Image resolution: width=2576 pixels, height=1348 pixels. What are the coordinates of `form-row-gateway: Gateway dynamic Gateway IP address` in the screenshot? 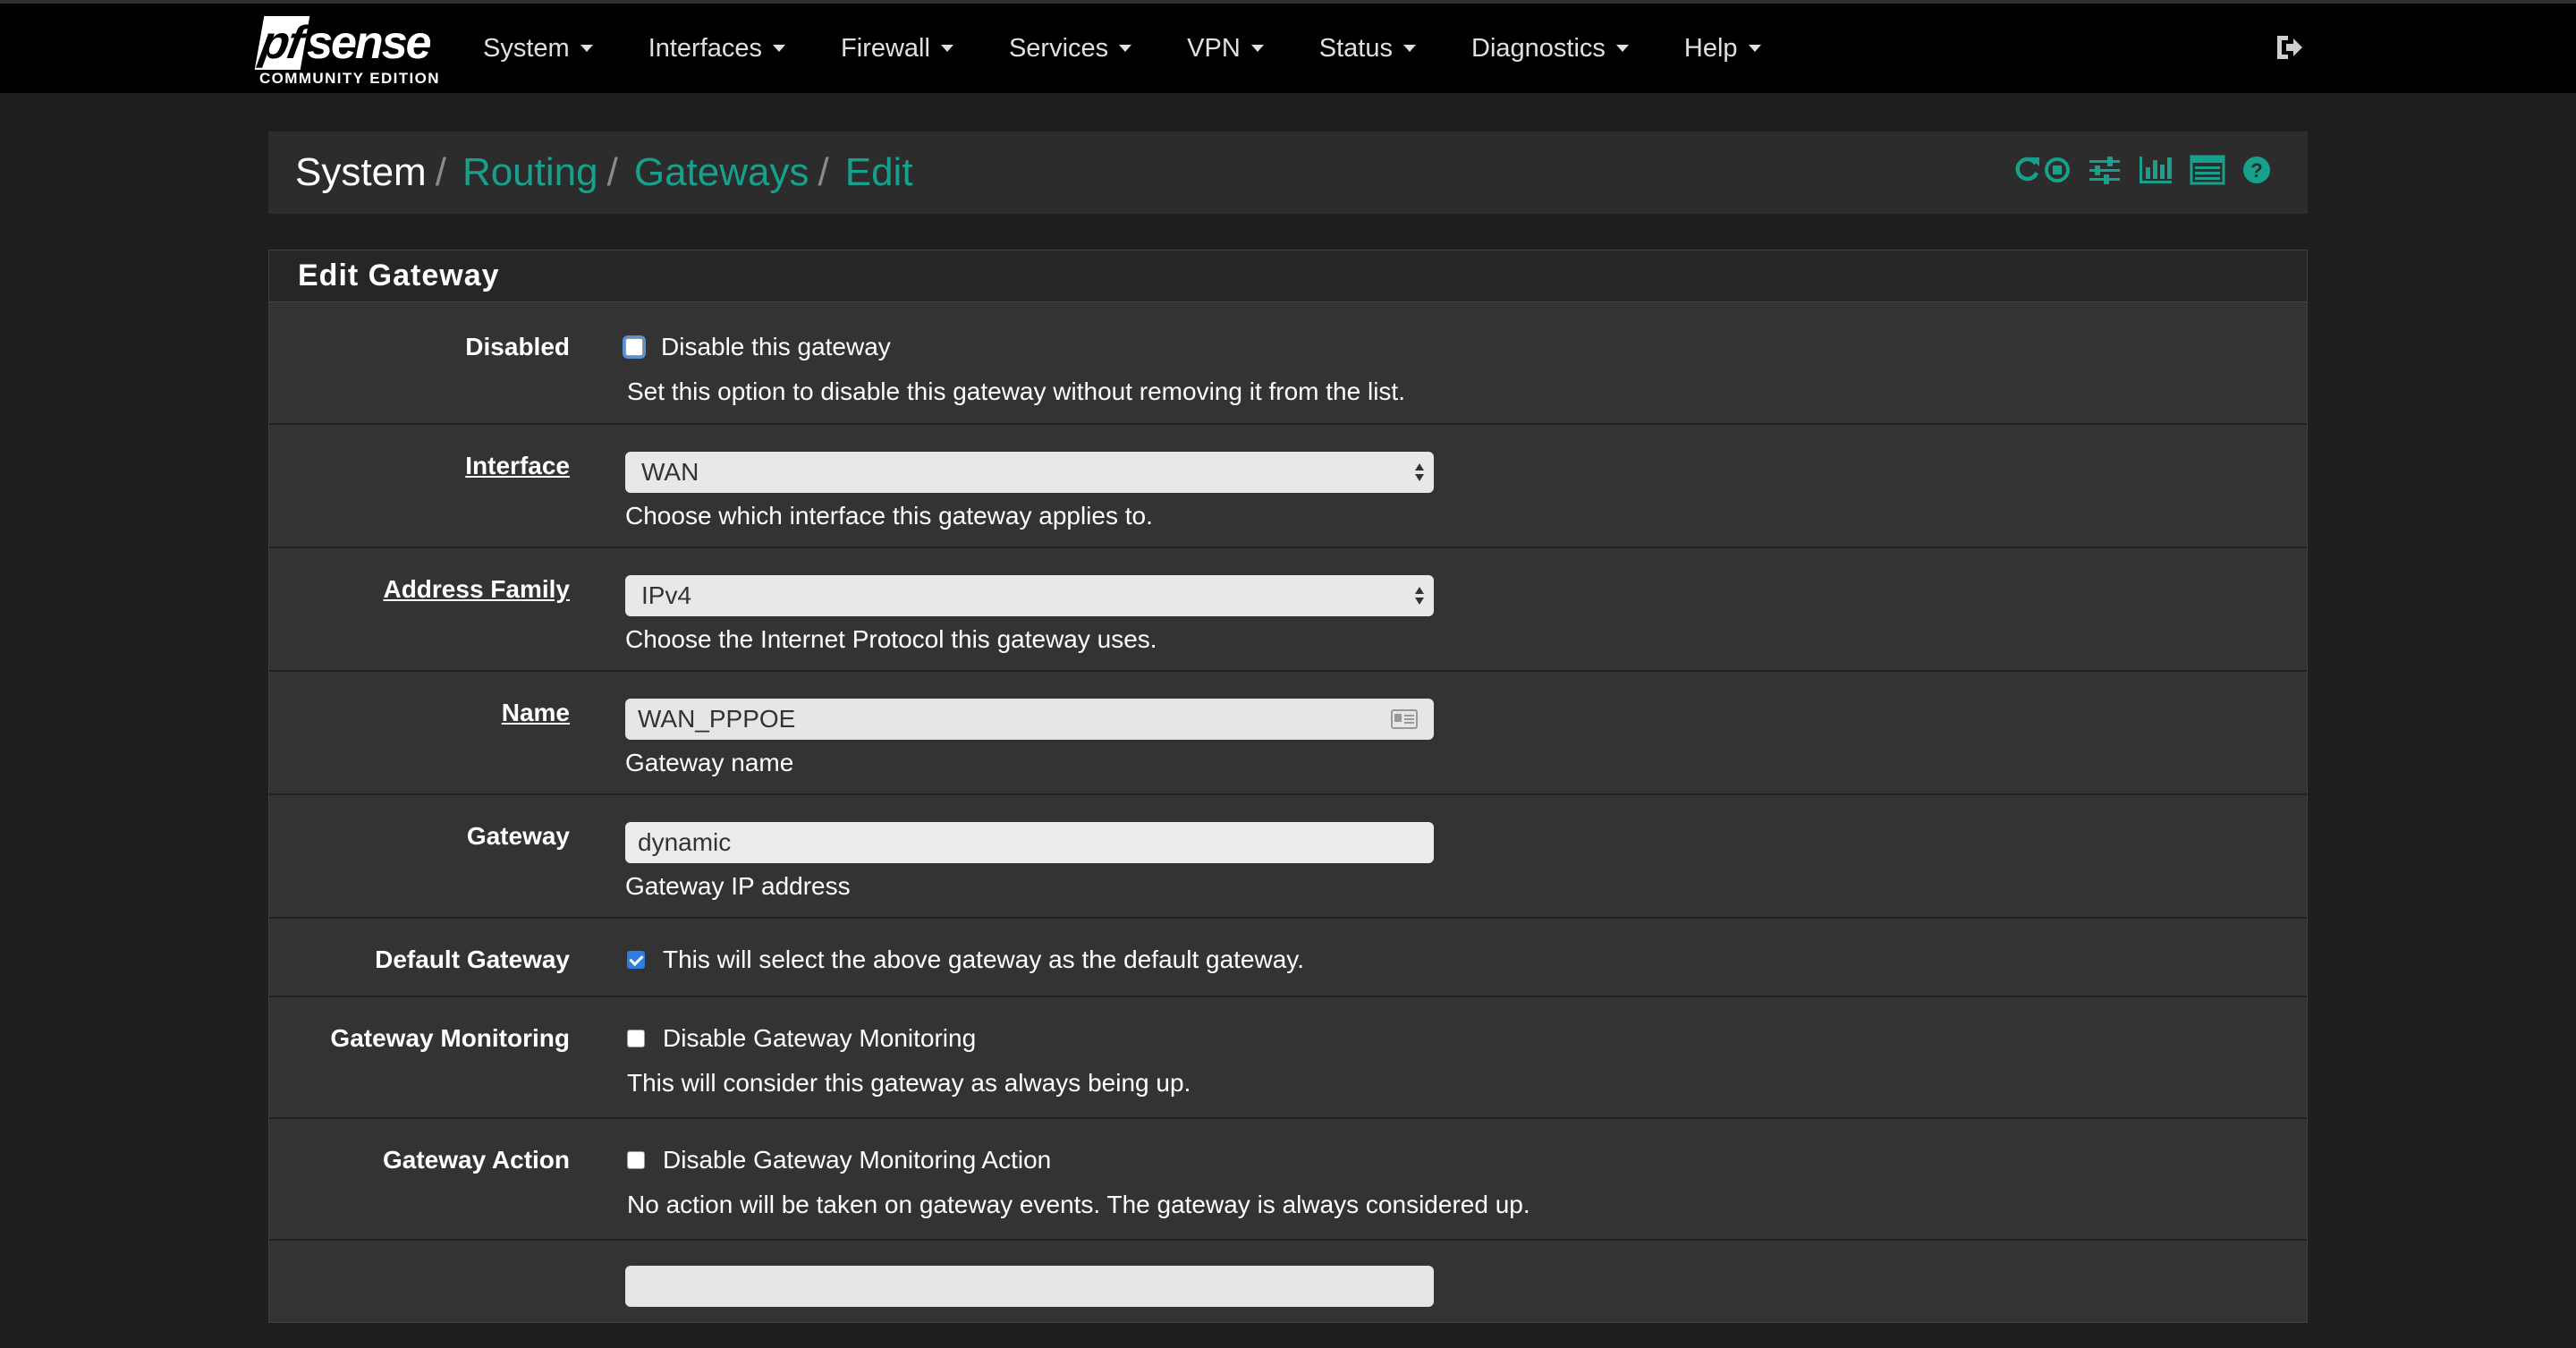 It's located at (1288, 857).